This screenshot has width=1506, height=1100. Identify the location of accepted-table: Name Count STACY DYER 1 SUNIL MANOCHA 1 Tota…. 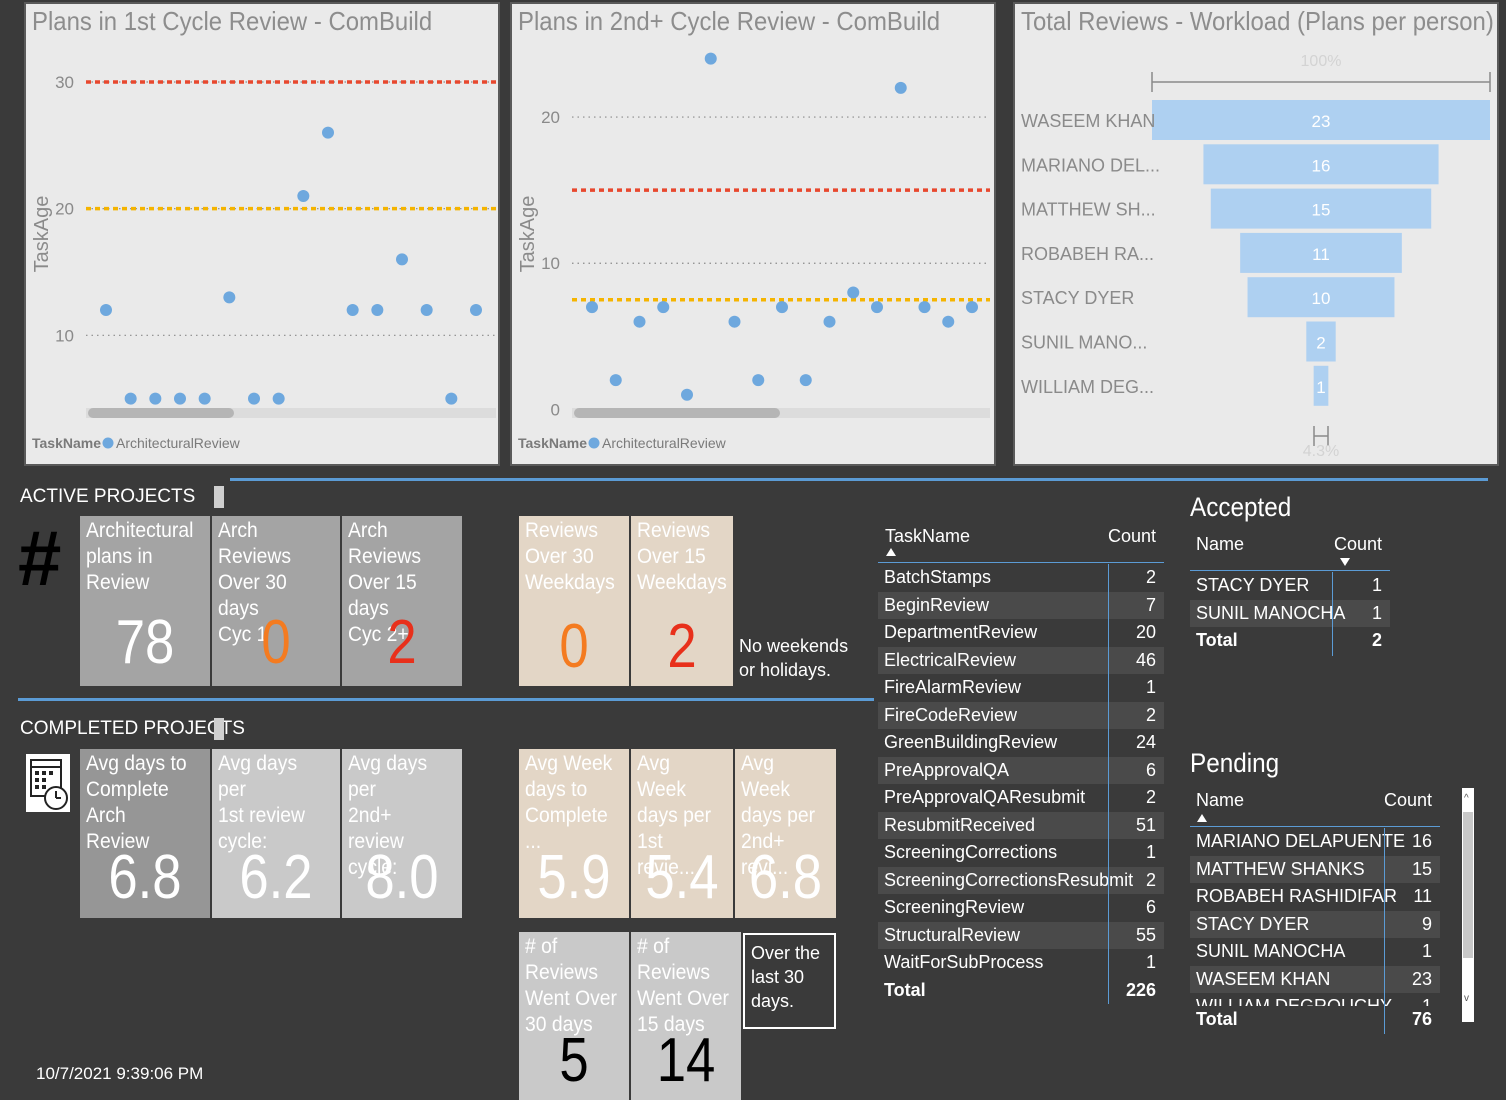
(1290, 594).